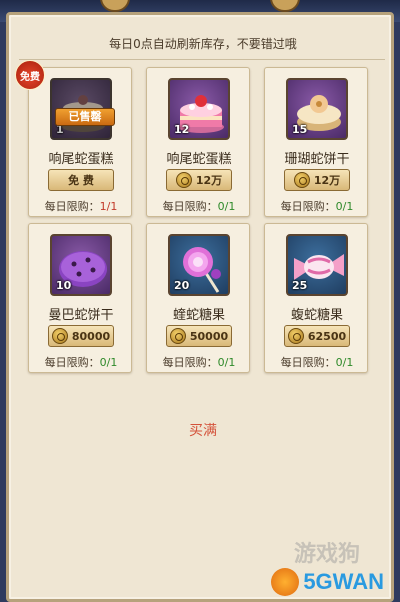  I want to click on refresh-hint: 每日0点自动刷新库存，不要错过哦, so click(203, 44).